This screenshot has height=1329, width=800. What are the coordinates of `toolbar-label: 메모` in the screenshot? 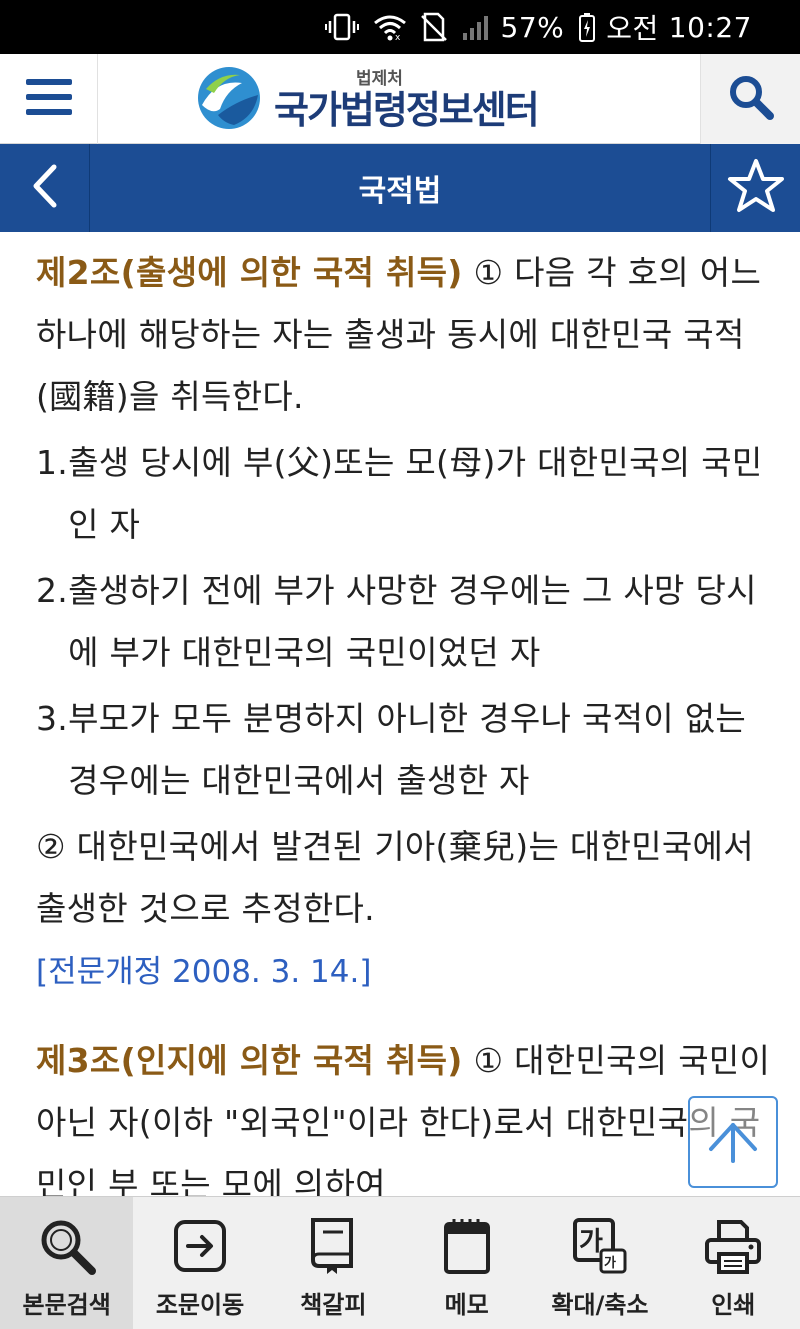 It's located at (466, 1305).